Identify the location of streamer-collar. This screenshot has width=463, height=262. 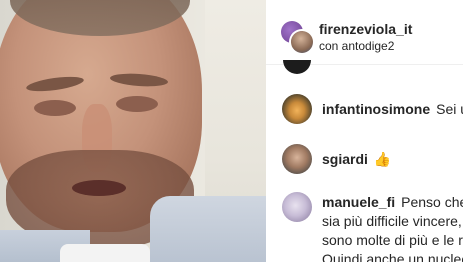
(105, 253).